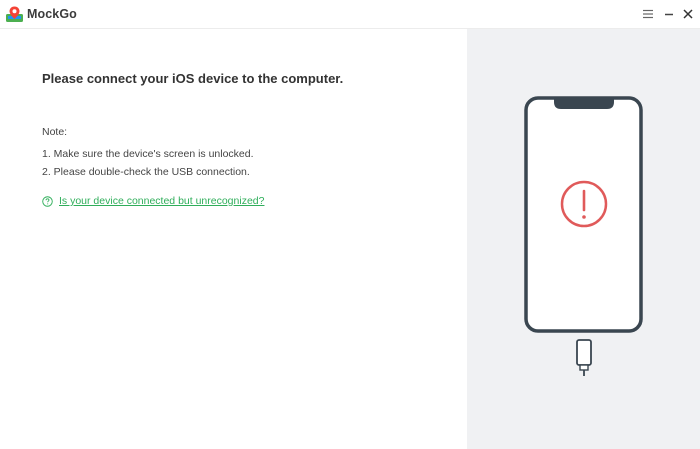  Describe the element at coordinates (47, 201) in the screenshot. I see `question-circle-icon` at that location.